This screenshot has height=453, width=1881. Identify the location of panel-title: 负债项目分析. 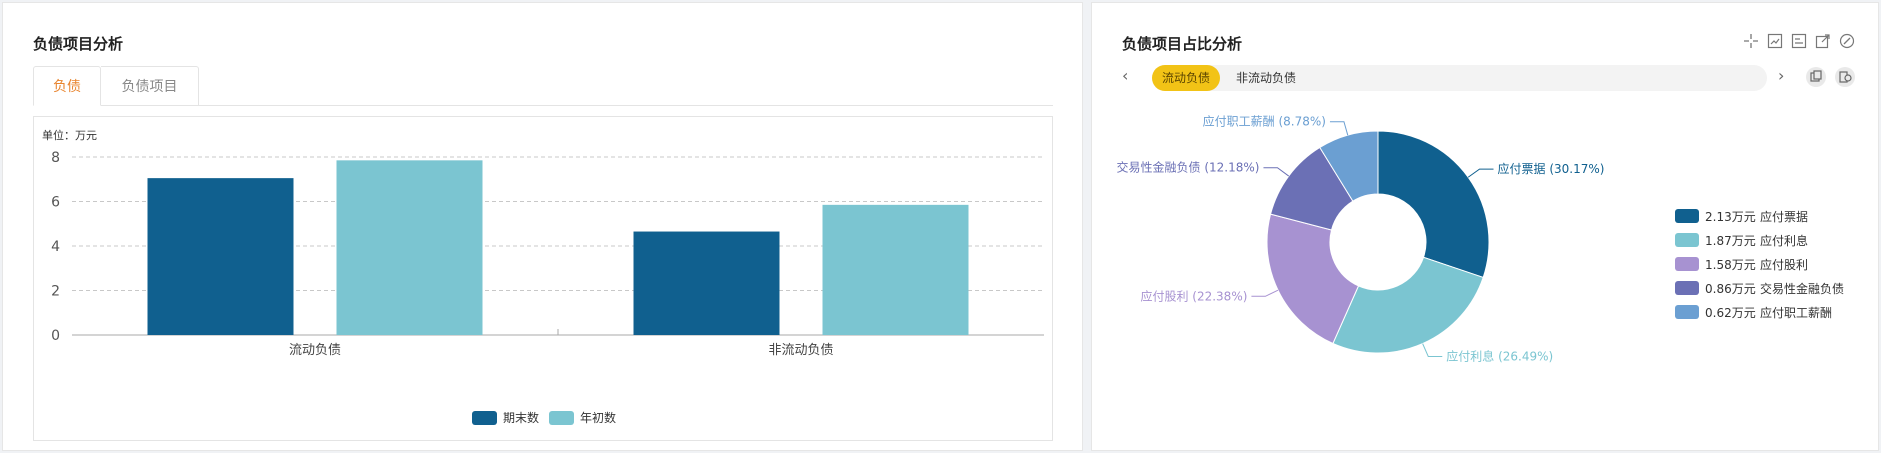
(78, 44).